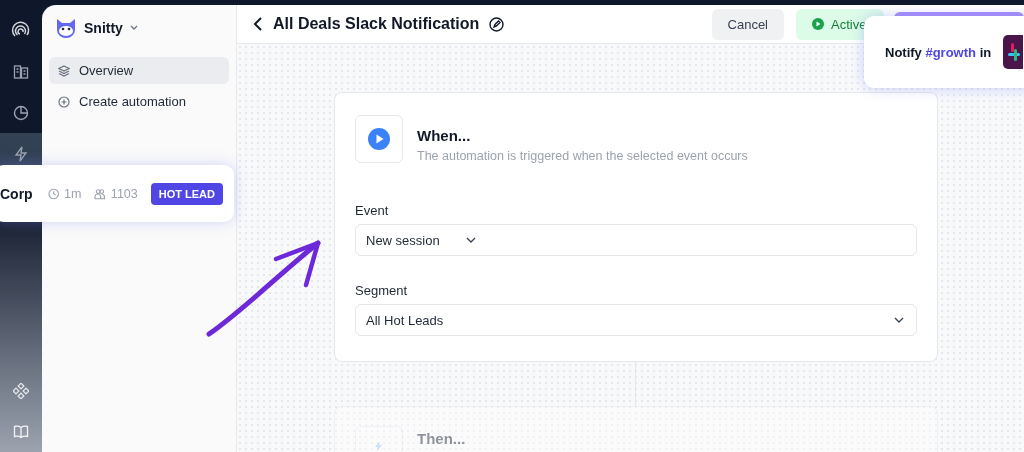 Image resolution: width=1024 pixels, height=452 pixels. Describe the element at coordinates (21, 71) in the screenshot. I see `building-icon` at that location.